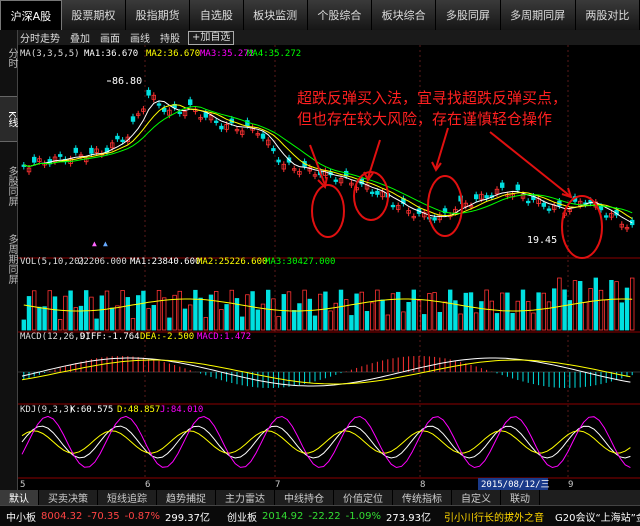  What do you see at coordinates (173, 54) in the screenshot?
I see `ma2-value: MA2:36.670` at bounding box center [173, 54].